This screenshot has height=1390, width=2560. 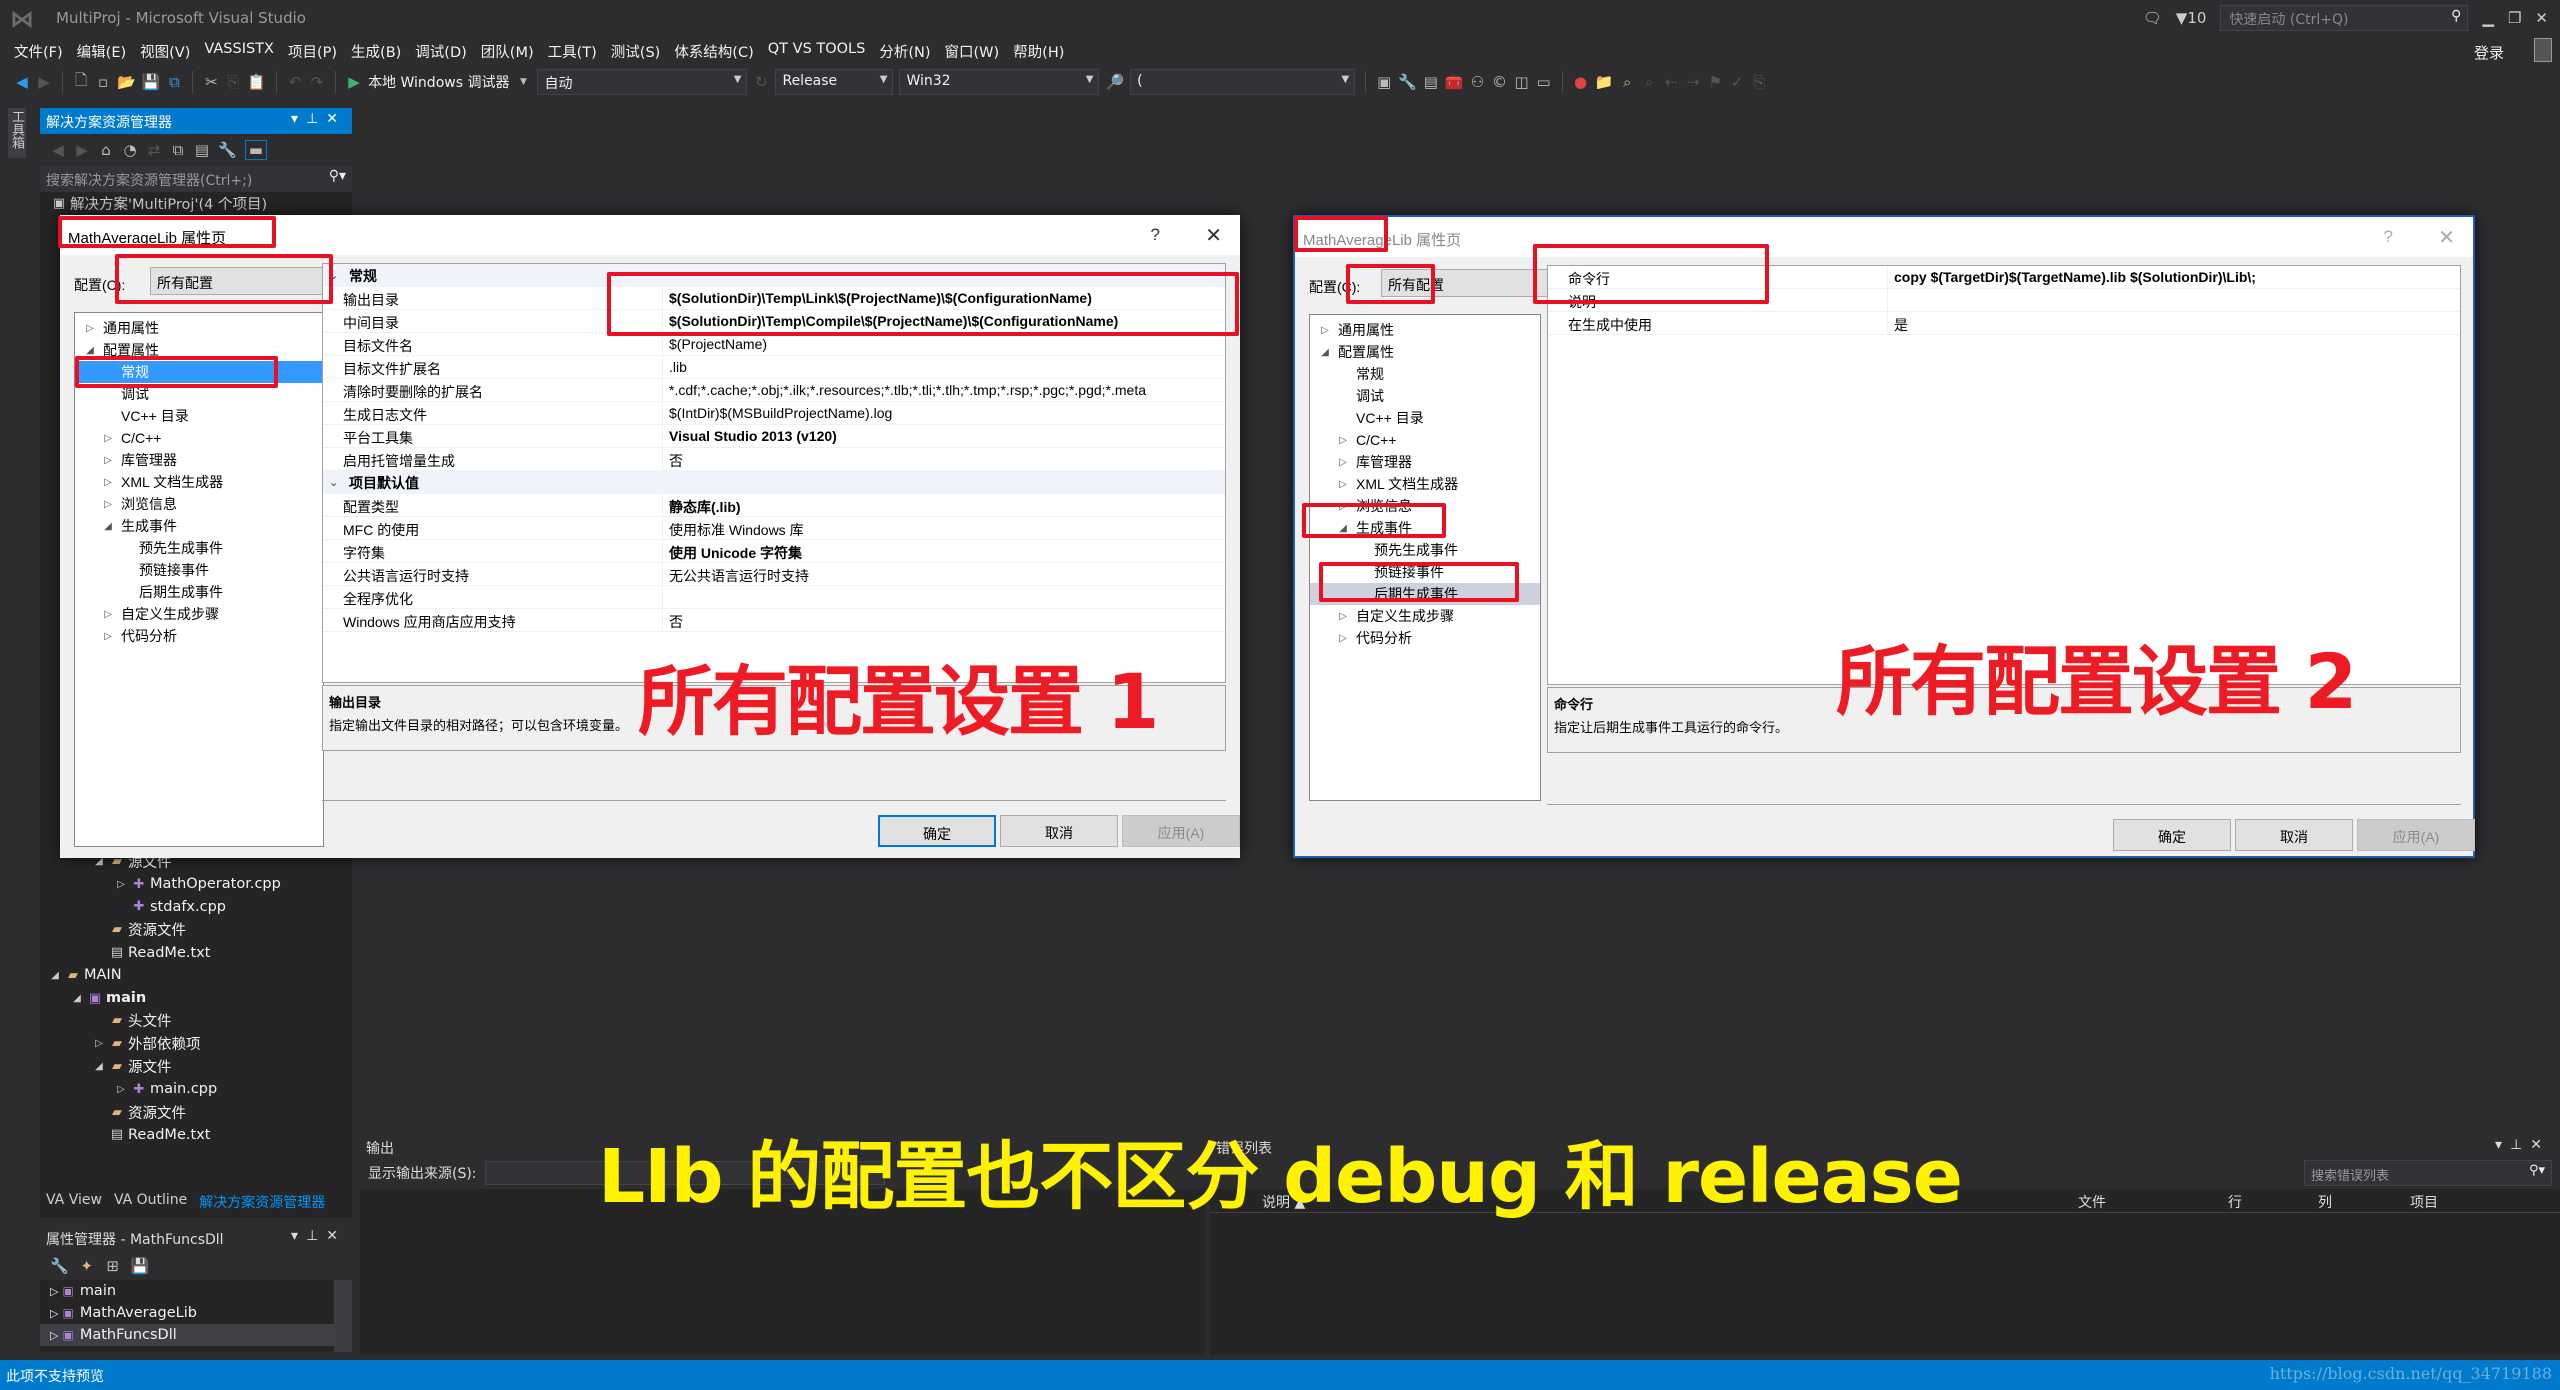 What do you see at coordinates (761, 82) in the screenshot?
I see `refresh-icon: ↻` at bounding box center [761, 82].